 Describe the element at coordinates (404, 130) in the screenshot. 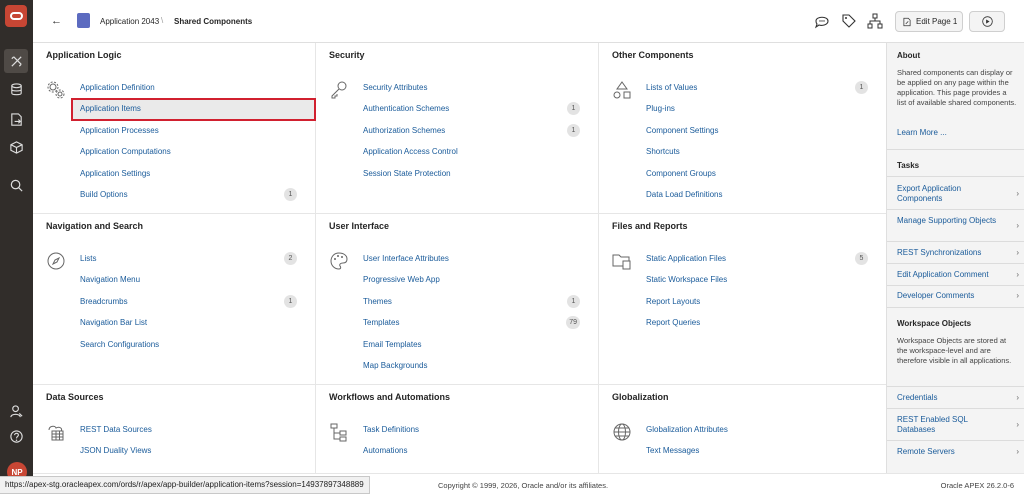

I see `link-authorization-schemes: Authorization Schemes` at that location.